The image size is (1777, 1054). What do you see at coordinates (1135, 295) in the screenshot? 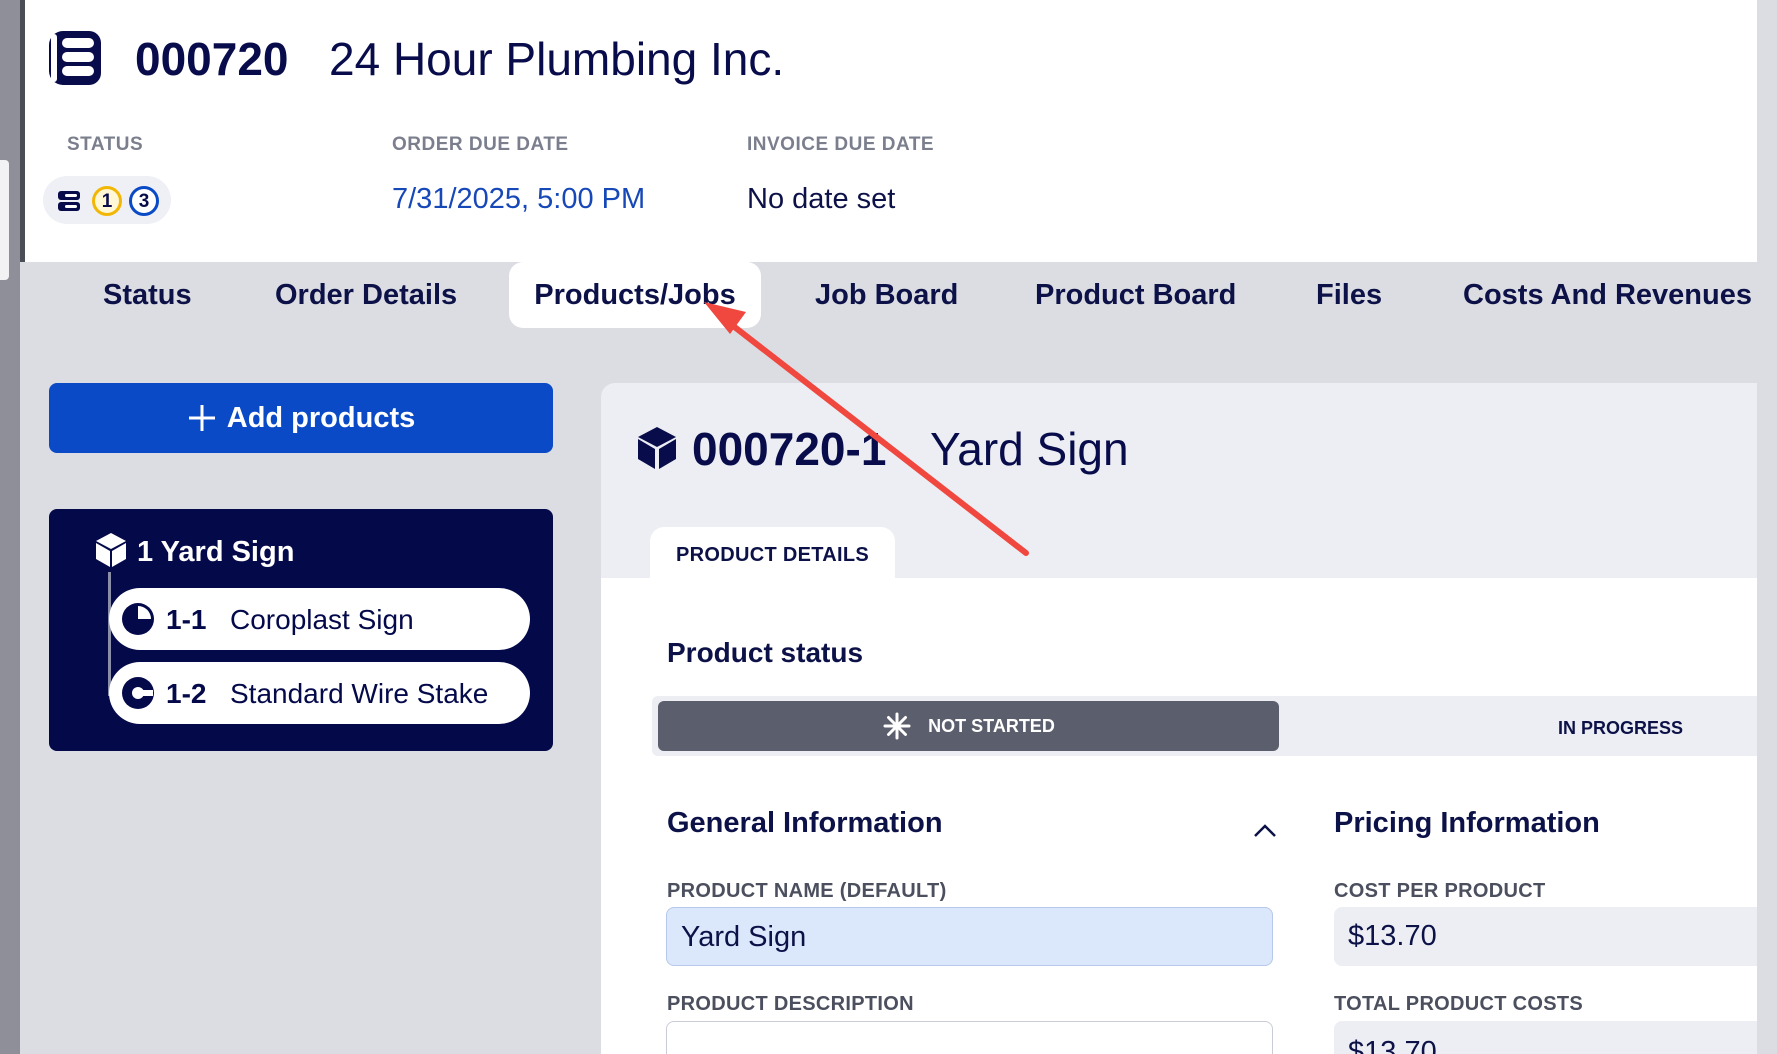
I see `tab-product-board: Product Board` at bounding box center [1135, 295].